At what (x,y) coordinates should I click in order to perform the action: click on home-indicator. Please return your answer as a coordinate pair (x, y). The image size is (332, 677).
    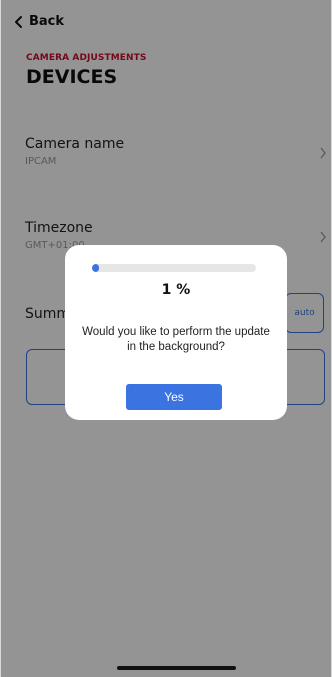
    Looking at the image, I should click on (176, 668).